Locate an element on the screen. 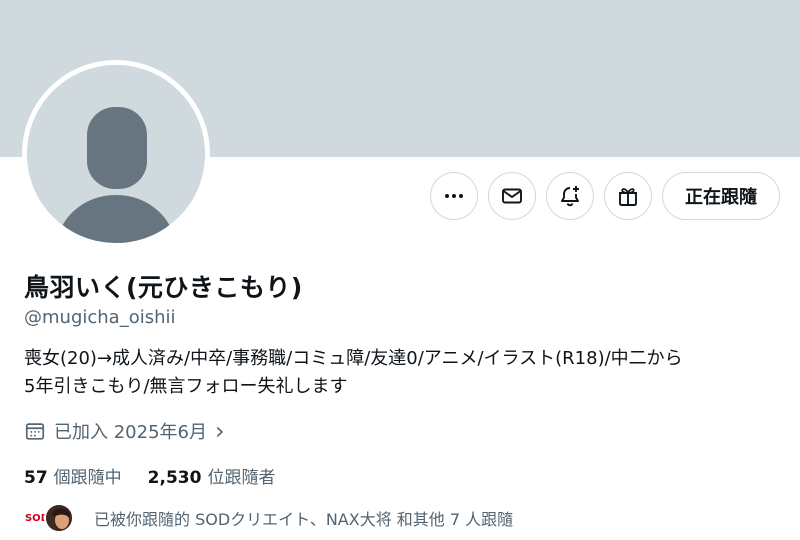 This screenshot has height=540, width=800. joined-date: 已加入 2025年6月 › is located at coordinates (124, 431).